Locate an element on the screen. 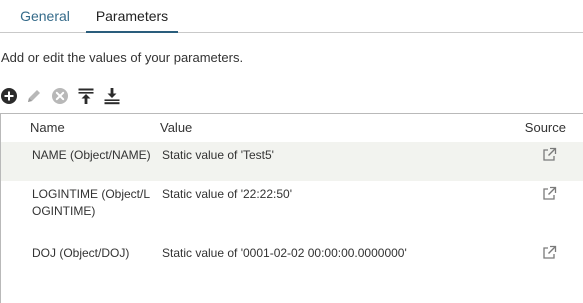 This screenshot has width=583, height=303. column-header-source: Source is located at coordinates (545, 127).